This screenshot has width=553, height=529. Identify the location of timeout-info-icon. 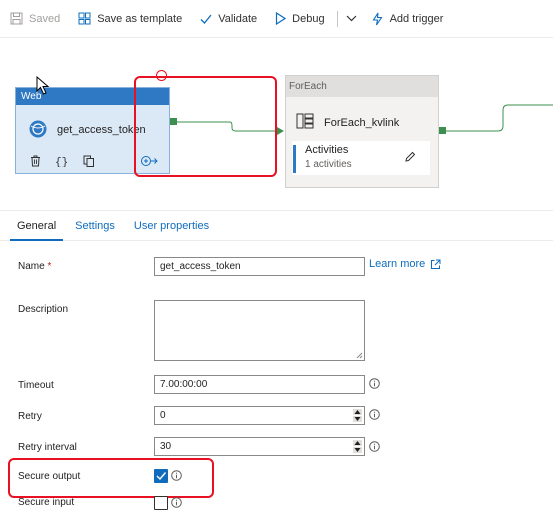
(374, 383).